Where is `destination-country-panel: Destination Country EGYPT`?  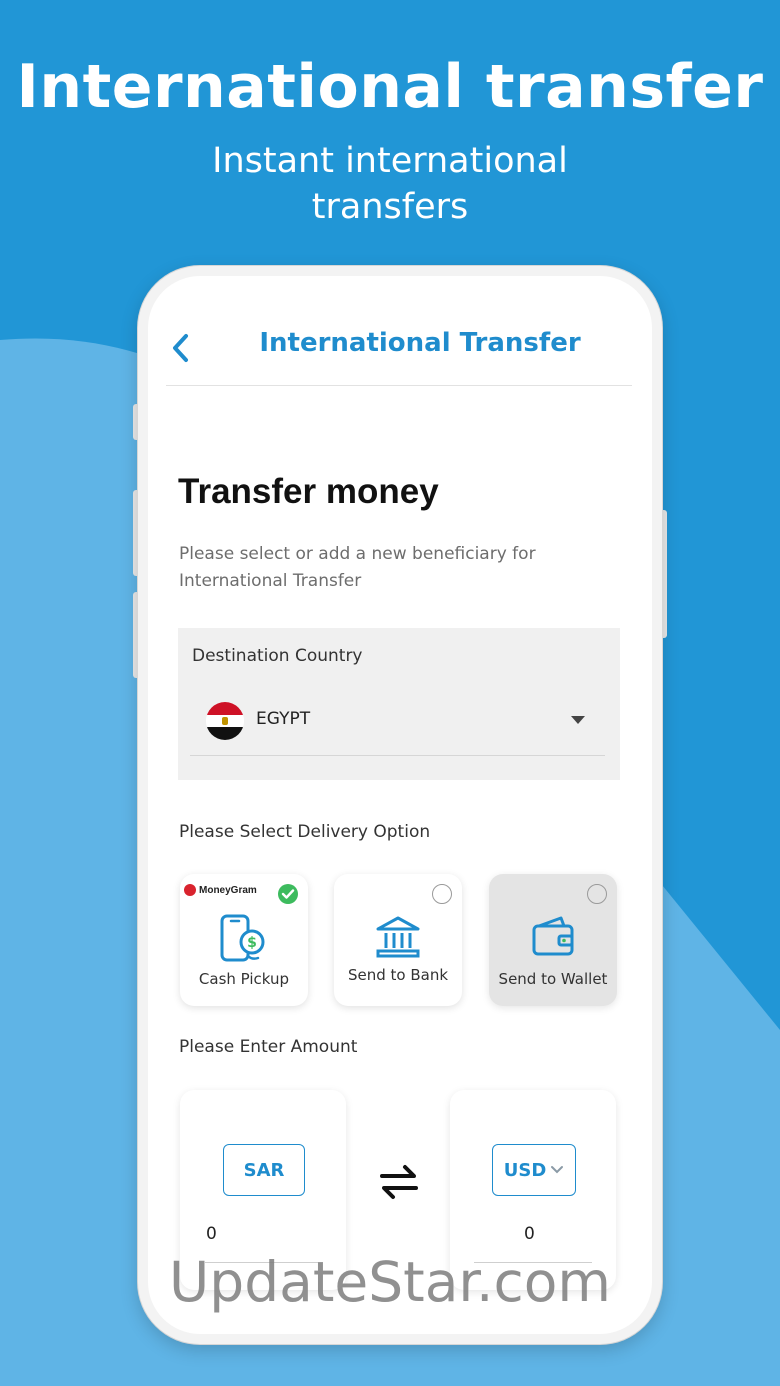
destination-country-panel: Destination Country EGYPT is located at coordinates (399, 704).